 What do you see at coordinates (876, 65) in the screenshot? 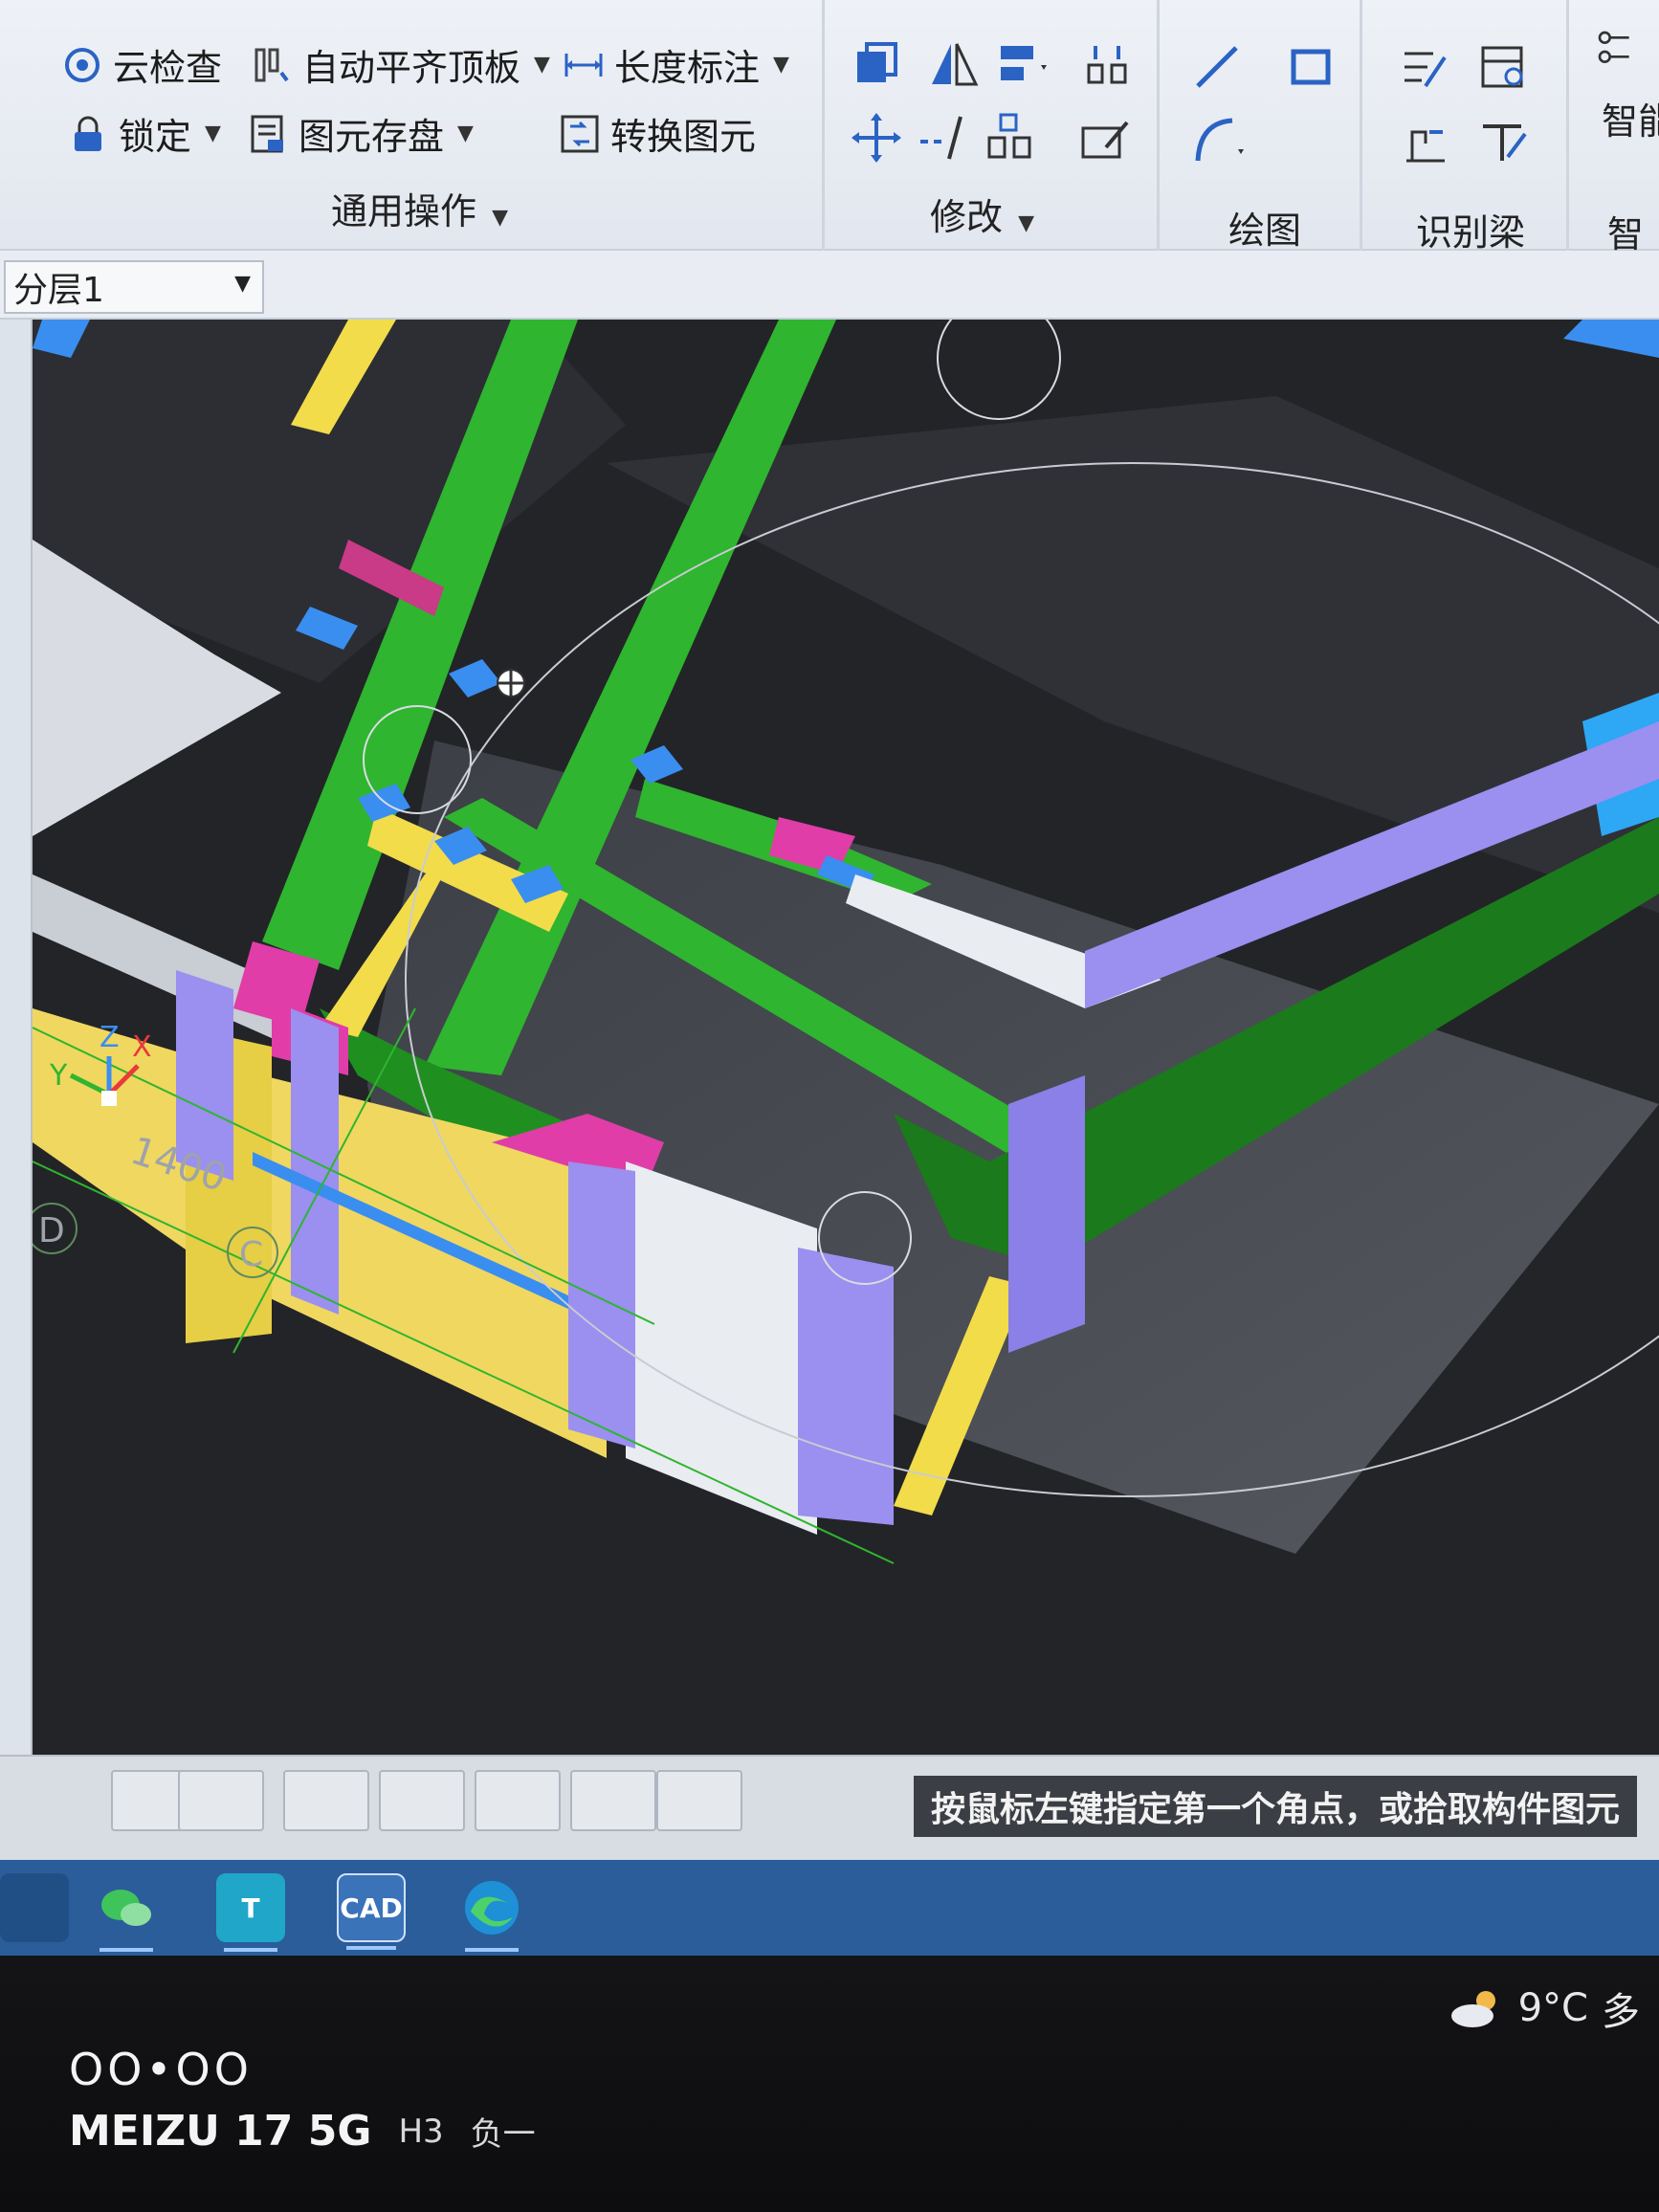
I see `copy-icon` at bounding box center [876, 65].